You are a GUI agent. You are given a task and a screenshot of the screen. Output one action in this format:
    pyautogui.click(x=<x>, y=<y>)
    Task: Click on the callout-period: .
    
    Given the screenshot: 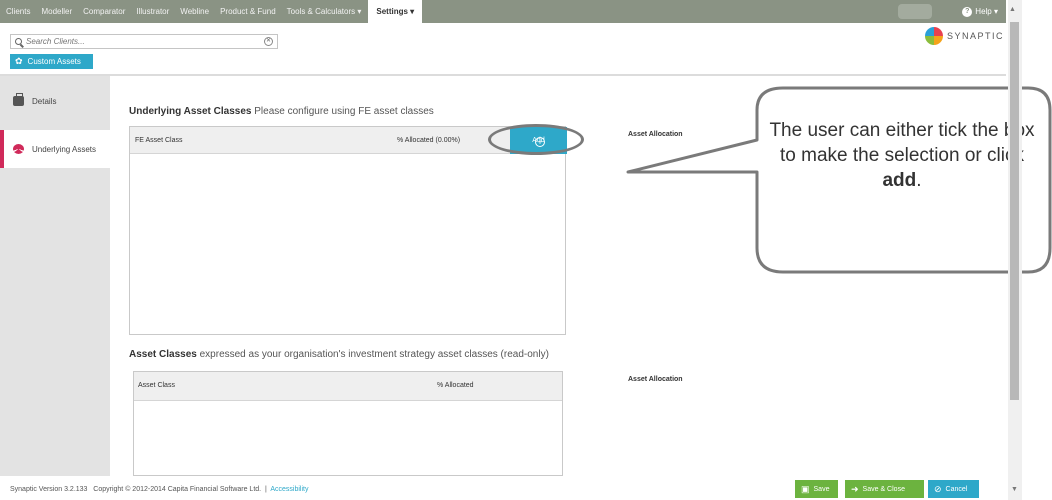 What is the action you would take?
    pyautogui.click(x=919, y=180)
    